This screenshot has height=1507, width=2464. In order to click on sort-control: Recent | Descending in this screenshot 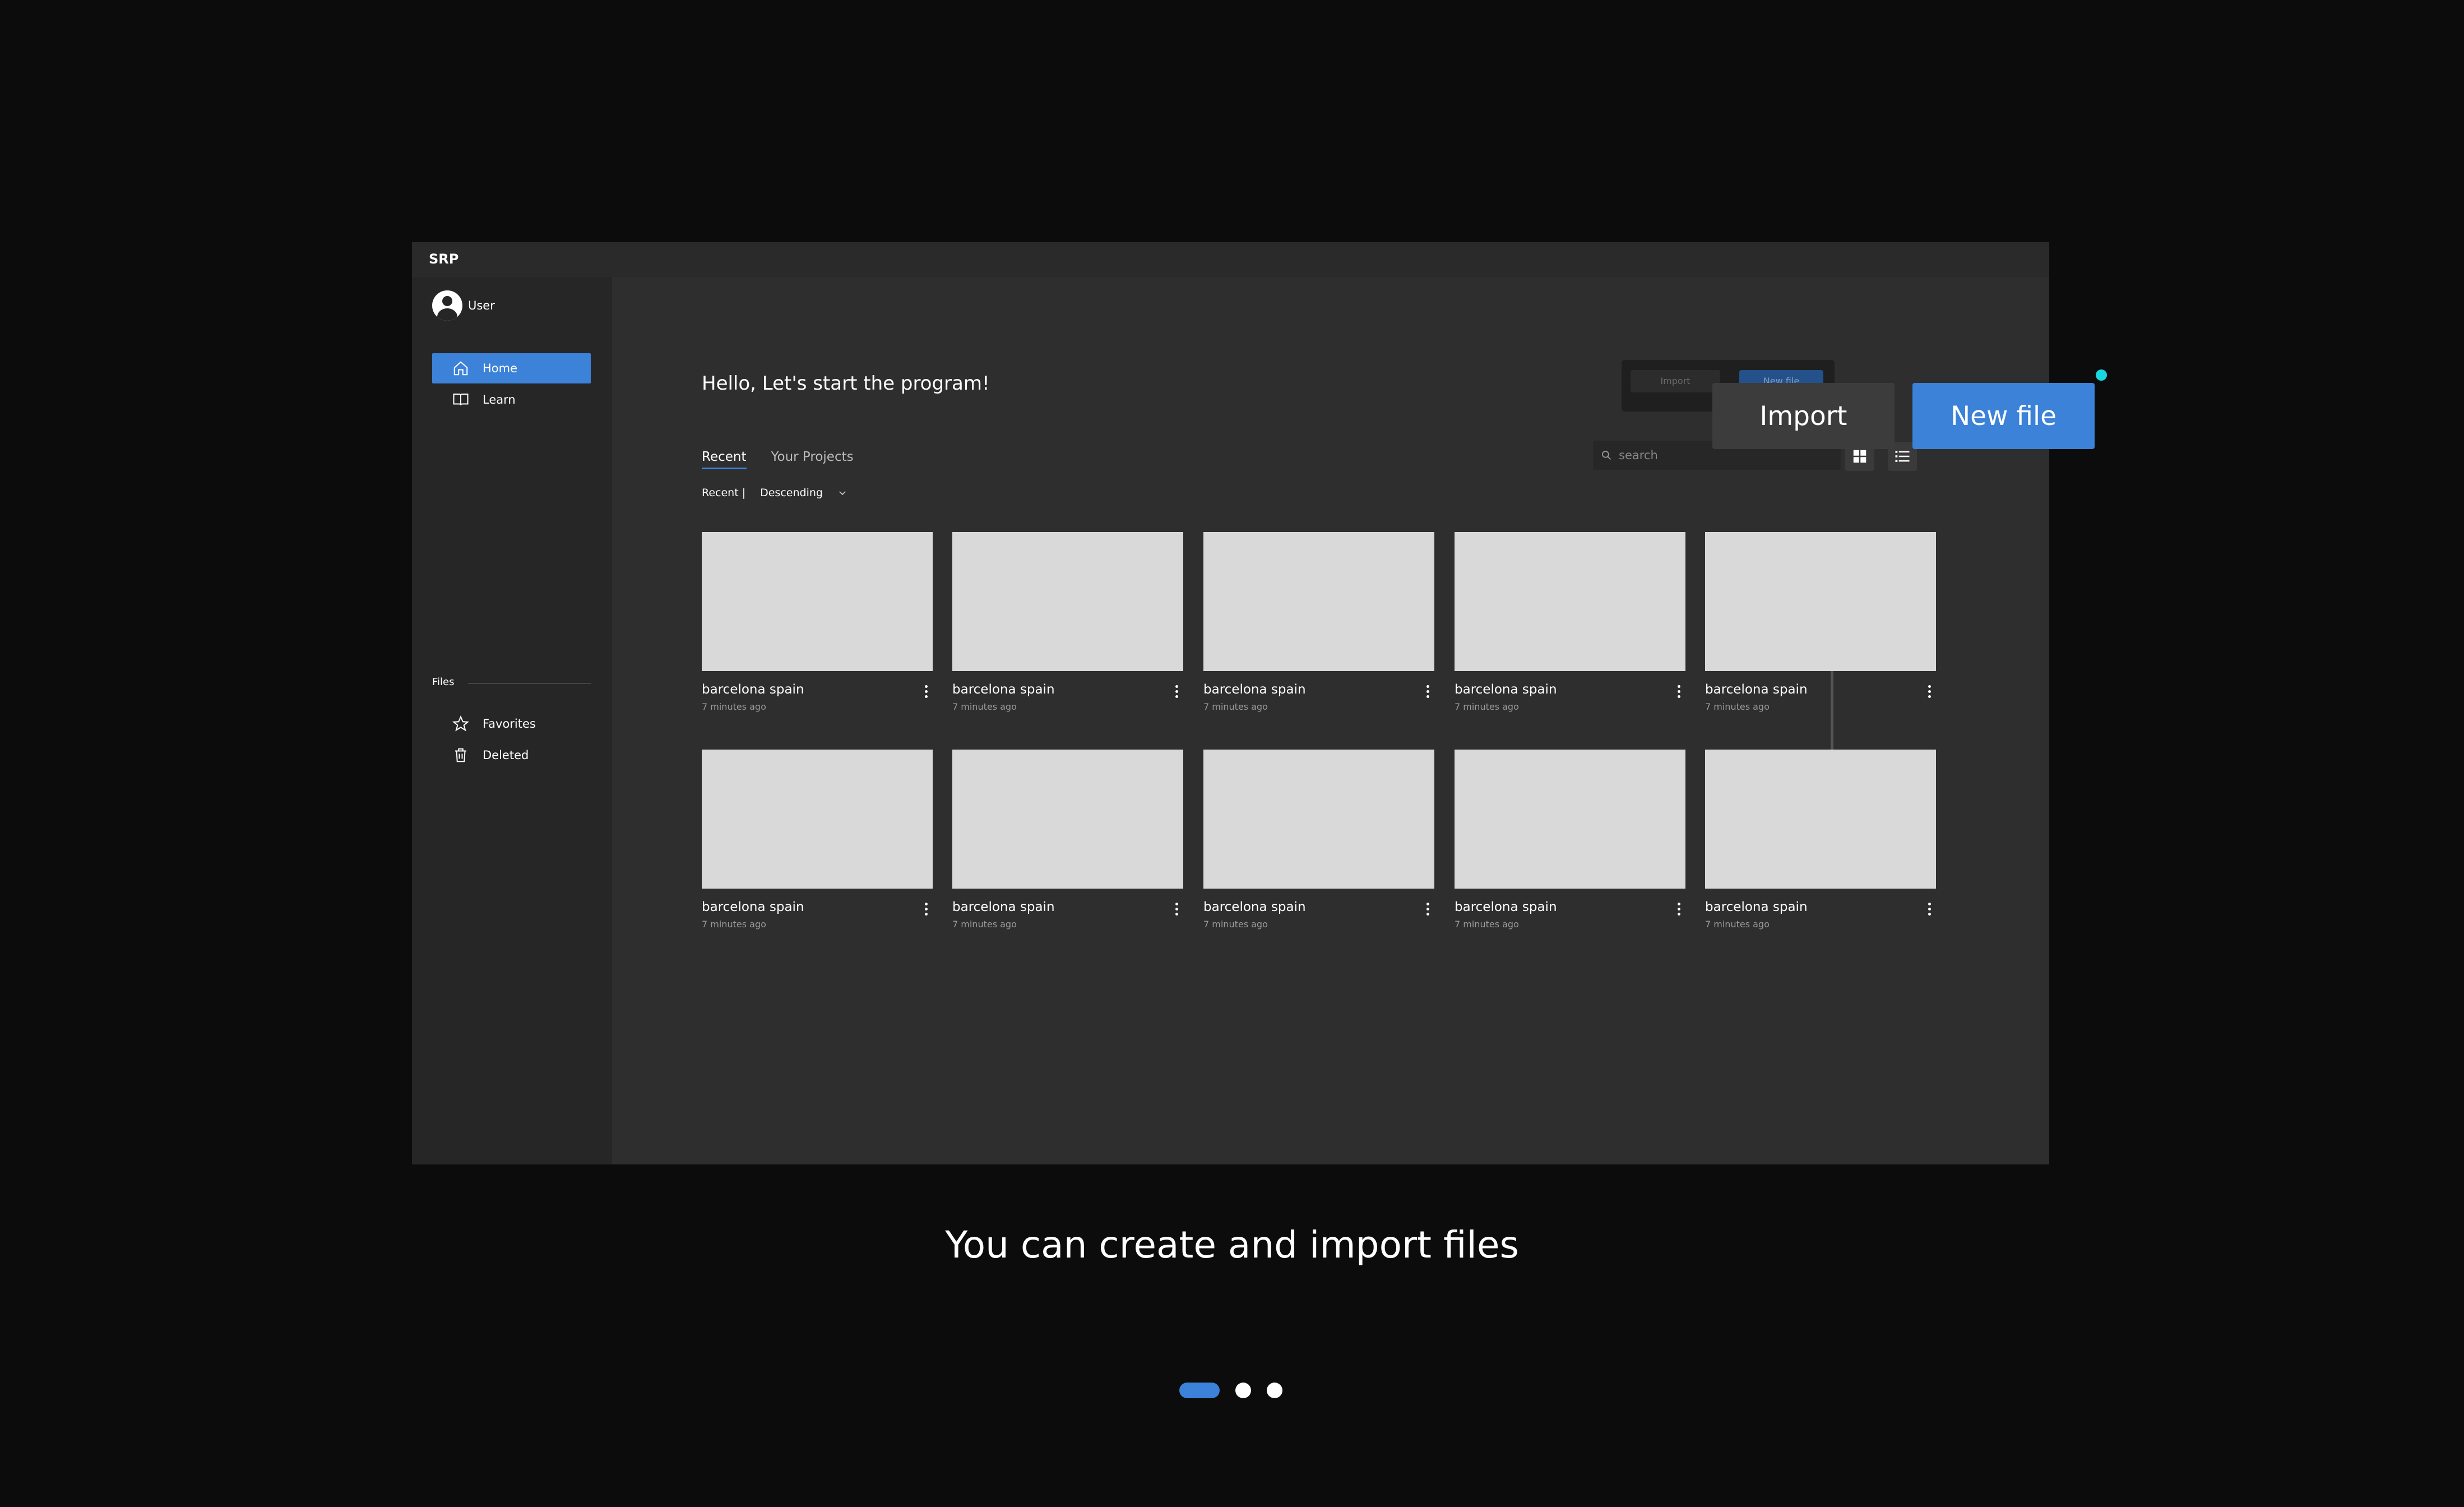, I will do `click(775, 493)`.